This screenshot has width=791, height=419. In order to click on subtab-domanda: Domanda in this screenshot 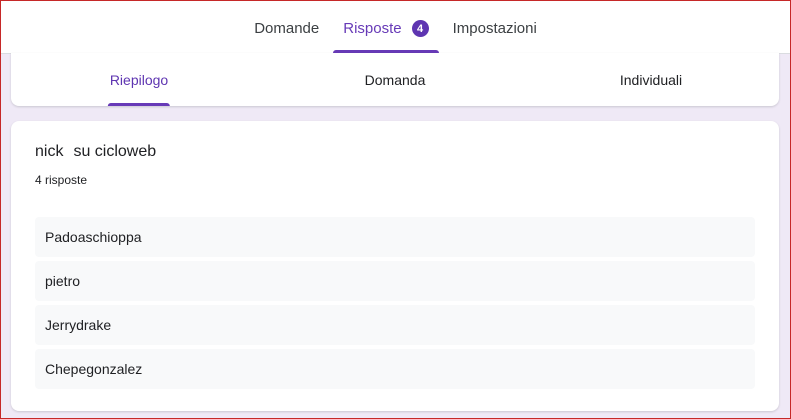, I will do `click(395, 79)`.